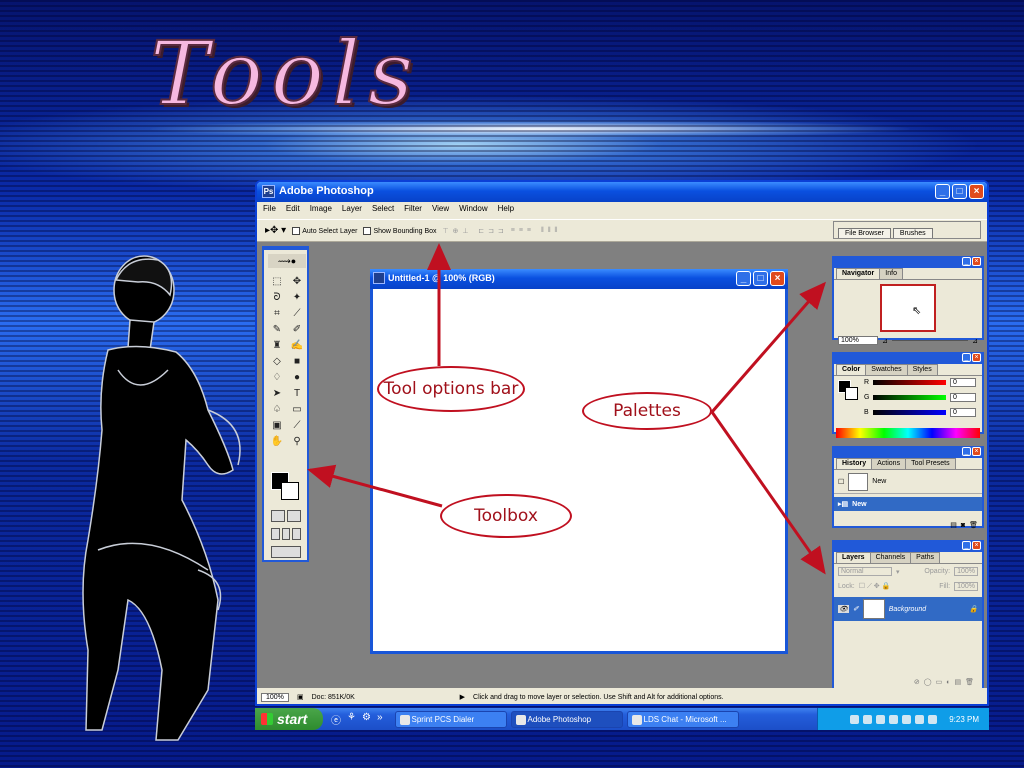  What do you see at coordinates (277, 297) in the screenshot?
I see `lasso-tool-icon: ᘐ` at bounding box center [277, 297].